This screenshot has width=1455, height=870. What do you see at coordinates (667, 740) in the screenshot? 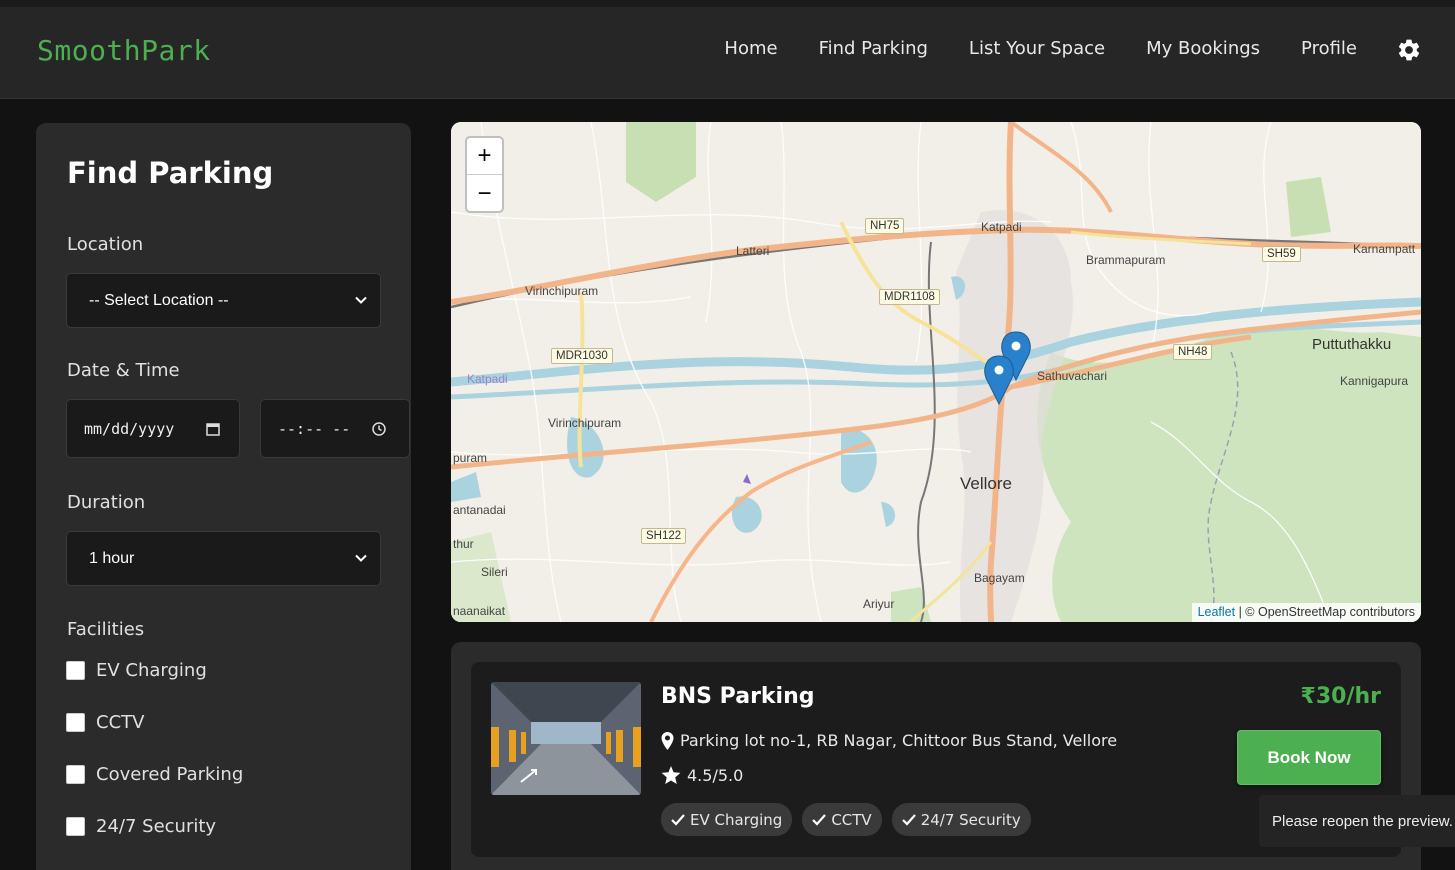
I see `location-pin-icon` at bounding box center [667, 740].